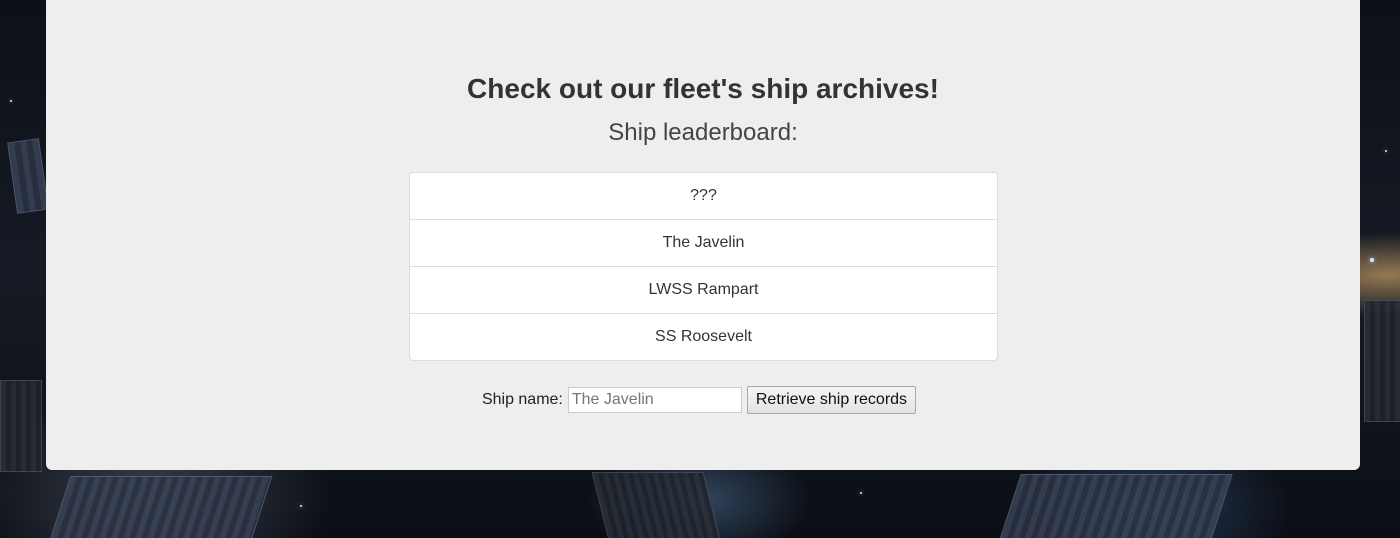 This screenshot has height=538, width=1400. What do you see at coordinates (703, 88) in the screenshot?
I see `page-title: Check out our fleet's ship archives!` at bounding box center [703, 88].